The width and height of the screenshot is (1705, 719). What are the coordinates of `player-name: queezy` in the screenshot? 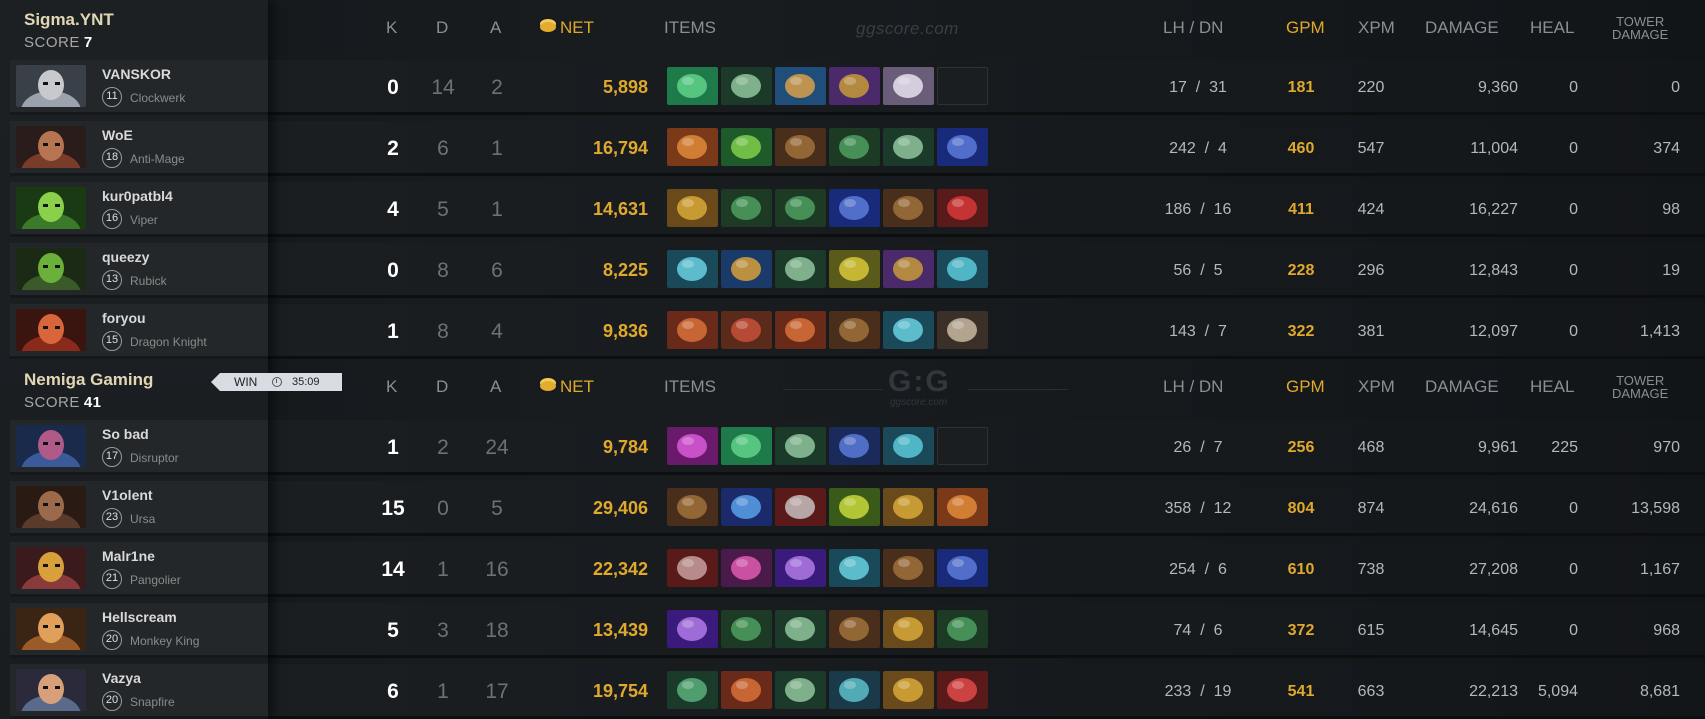 It's located at (125, 257).